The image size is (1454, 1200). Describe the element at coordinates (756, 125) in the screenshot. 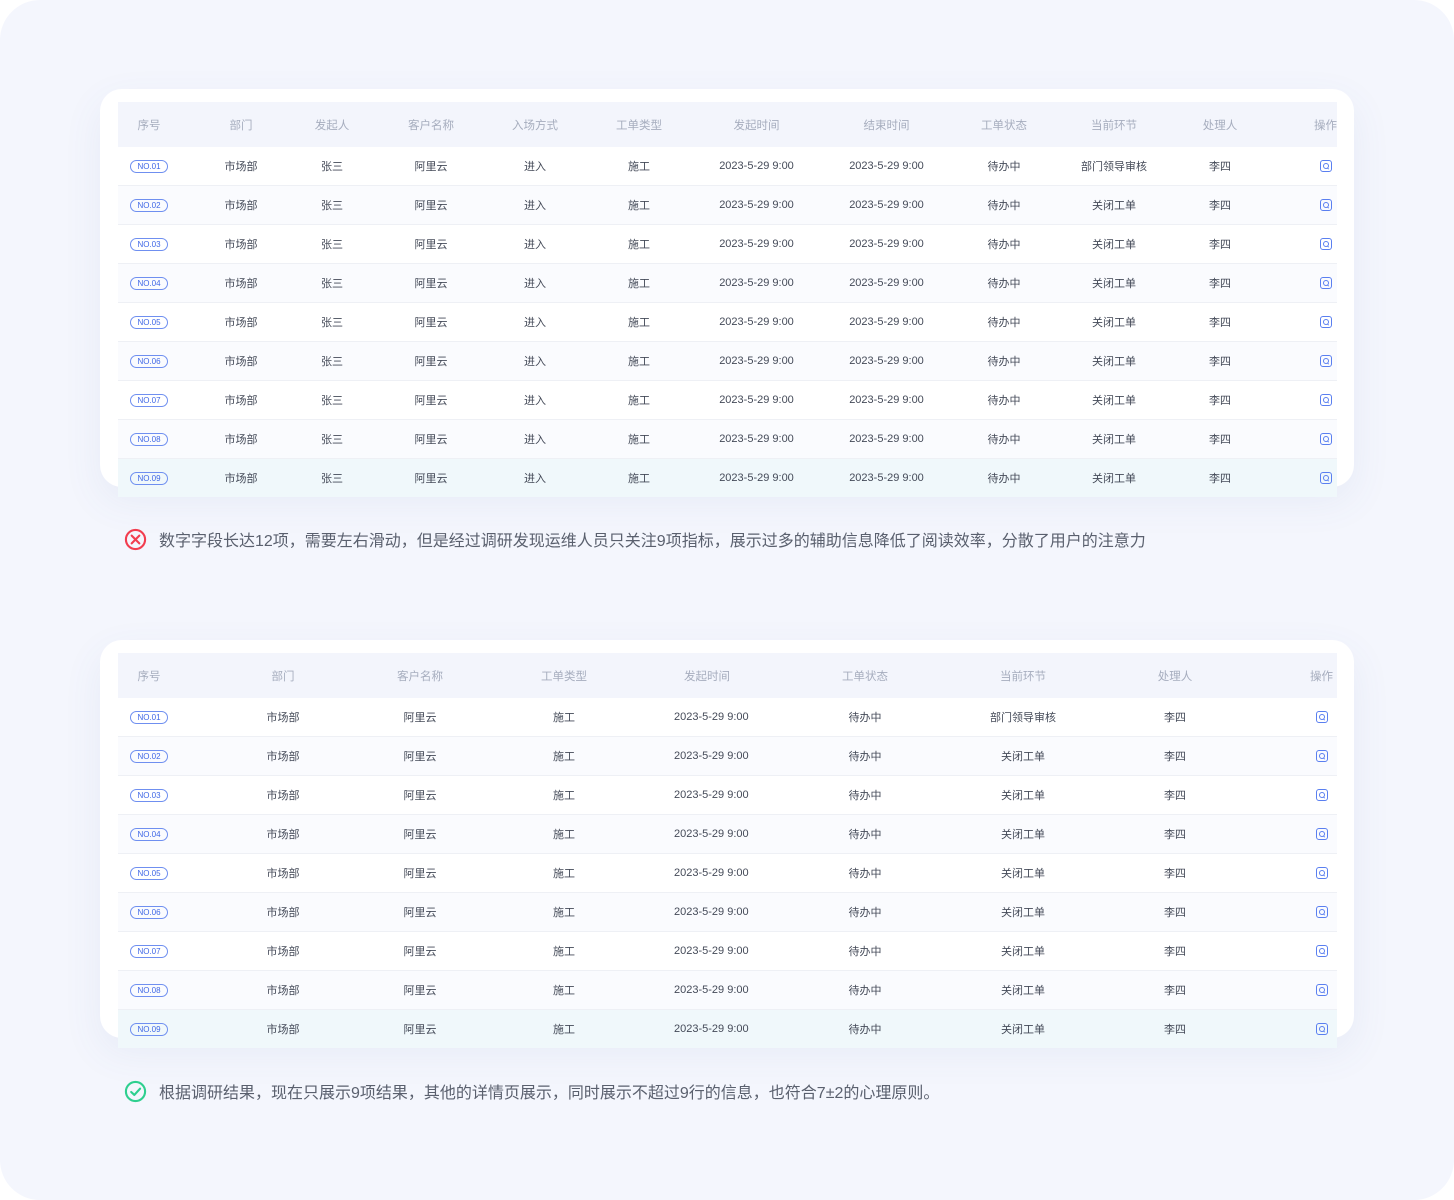

I see `column-header: 发起时间` at that location.